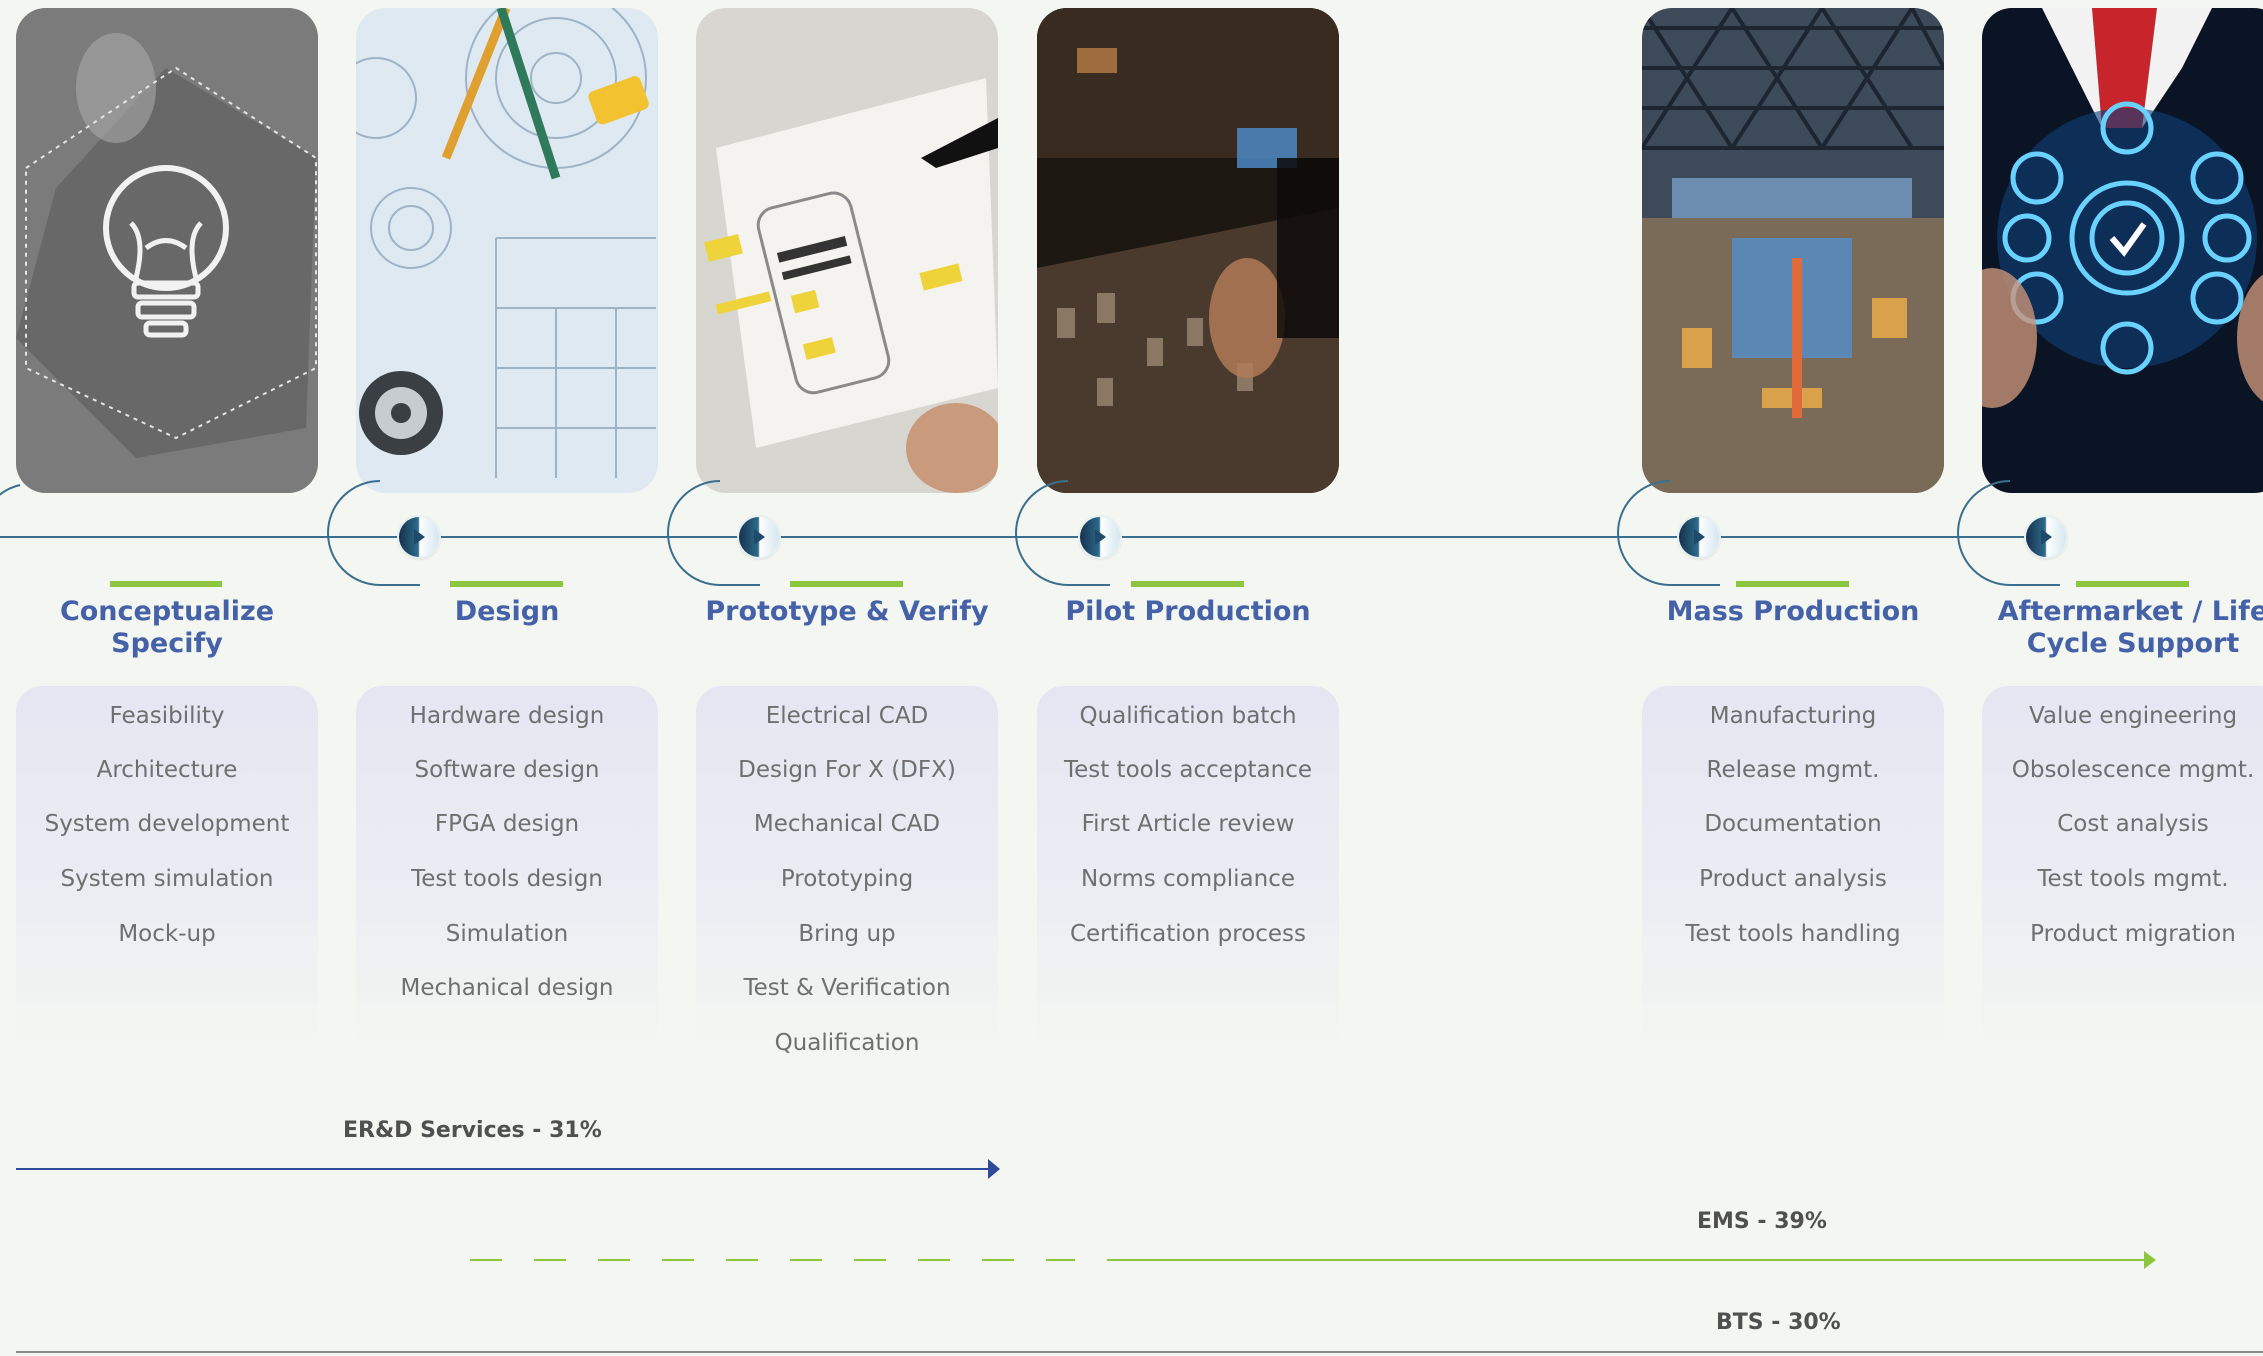 This screenshot has width=2263, height=1356. I want to click on stage-title-aftermarket: Aftermarket / Life Cycle Support, so click(2130, 627).